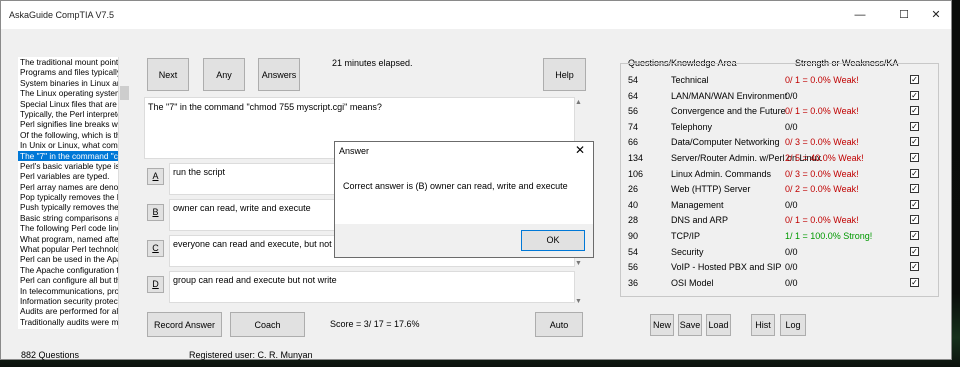  What do you see at coordinates (633, 236) in the screenshot?
I see `question-count-cell: 90` at bounding box center [633, 236].